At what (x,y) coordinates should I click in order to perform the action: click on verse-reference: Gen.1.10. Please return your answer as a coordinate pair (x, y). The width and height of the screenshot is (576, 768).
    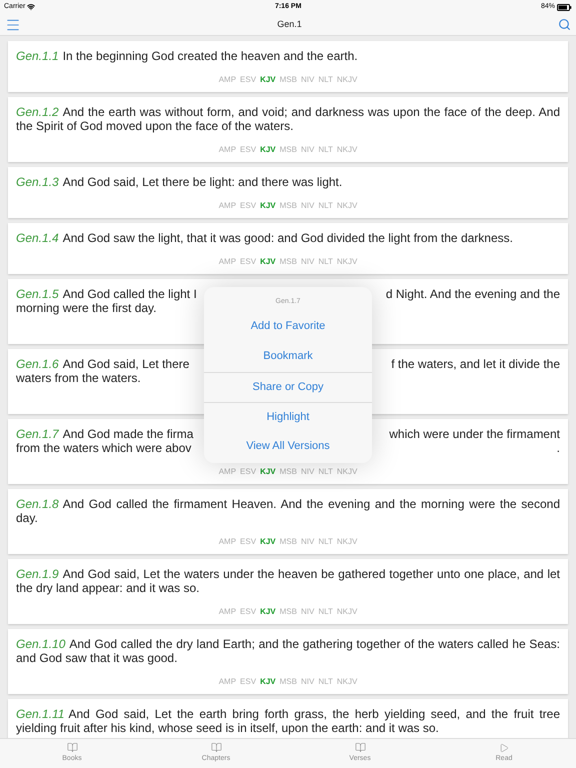
    Looking at the image, I should click on (41, 644).